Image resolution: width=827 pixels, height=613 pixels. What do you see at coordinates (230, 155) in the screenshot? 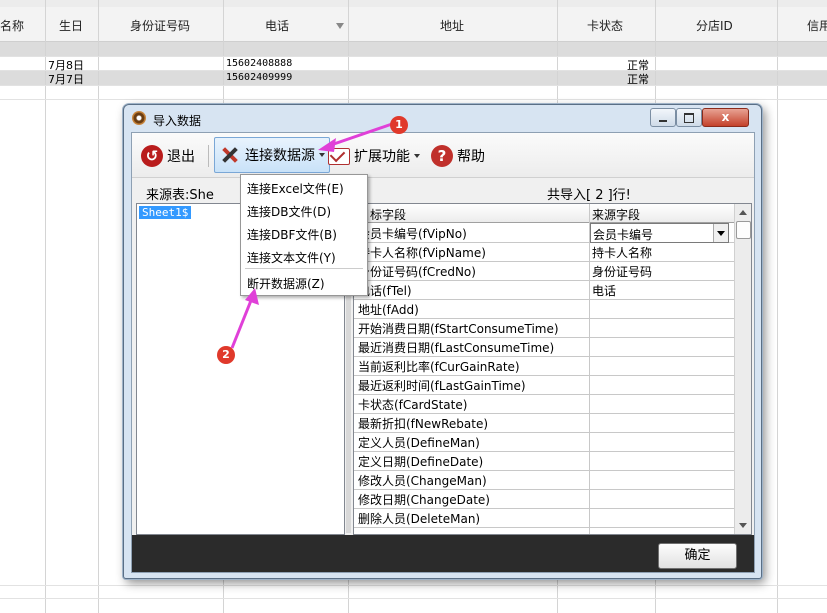
I see `tools-icon` at bounding box center [230, 155].